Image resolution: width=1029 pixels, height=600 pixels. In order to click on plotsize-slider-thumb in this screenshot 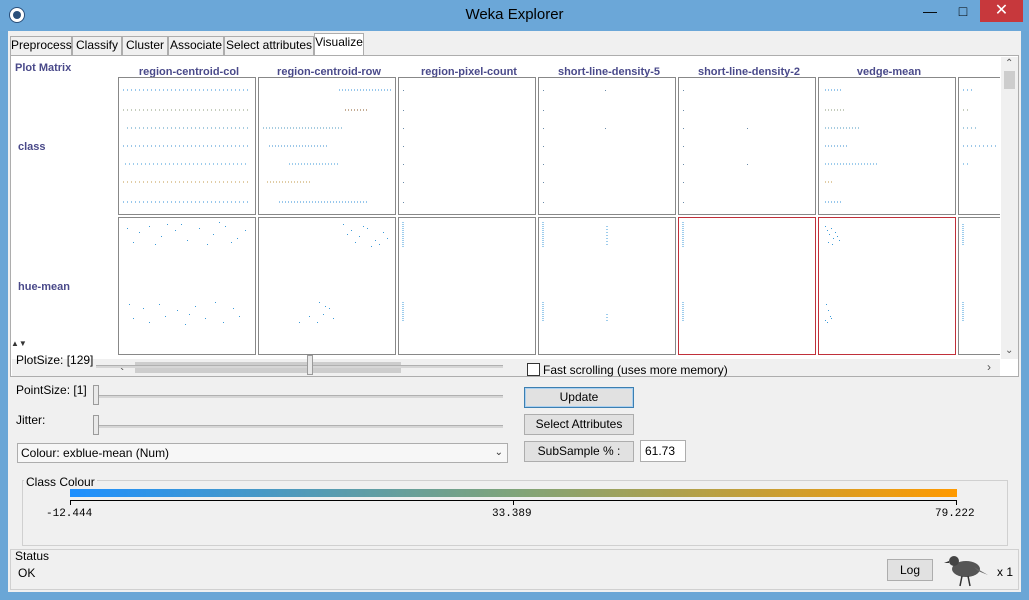, I will do `click(310, 365)`.